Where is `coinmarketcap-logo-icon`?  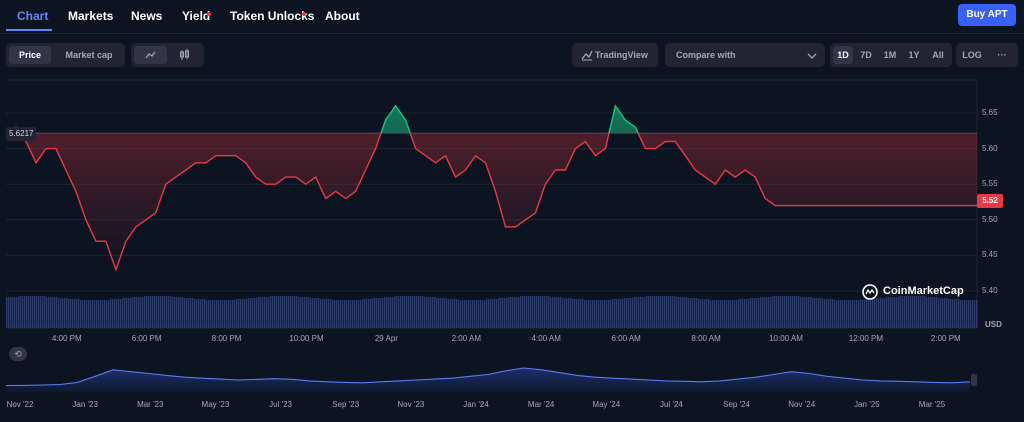 coinmarketcap-logo-icon is located at coordinates (870, 292).